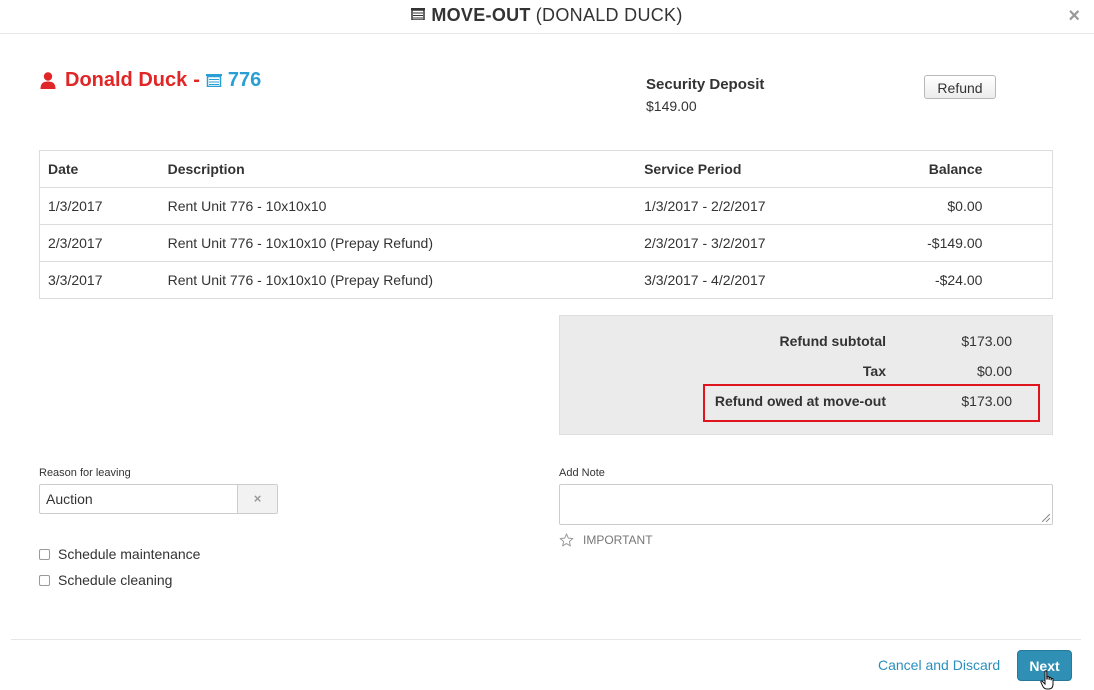  What do you see at coordinates (481, 15) in the screenshot?
I see `modal-title-main: MOVE-OUT` at bounding box center [481, 15].